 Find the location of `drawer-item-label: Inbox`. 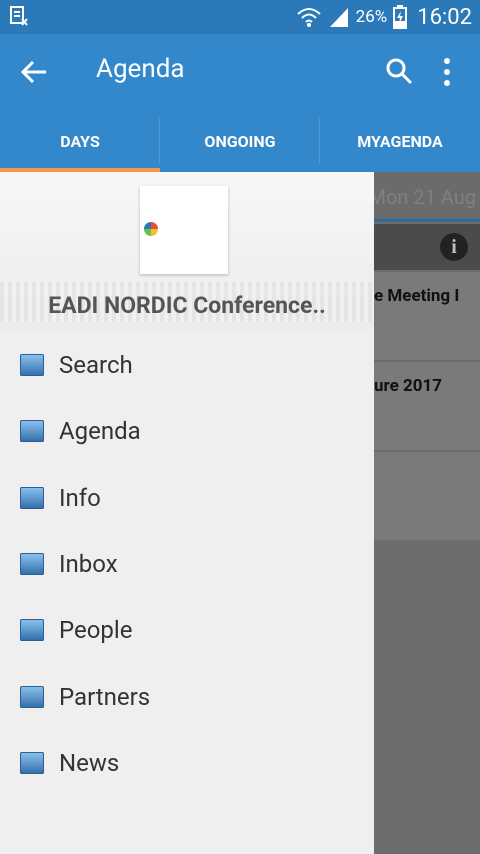

drawer-item-label: Inbox is located at coordinates (88, 564).